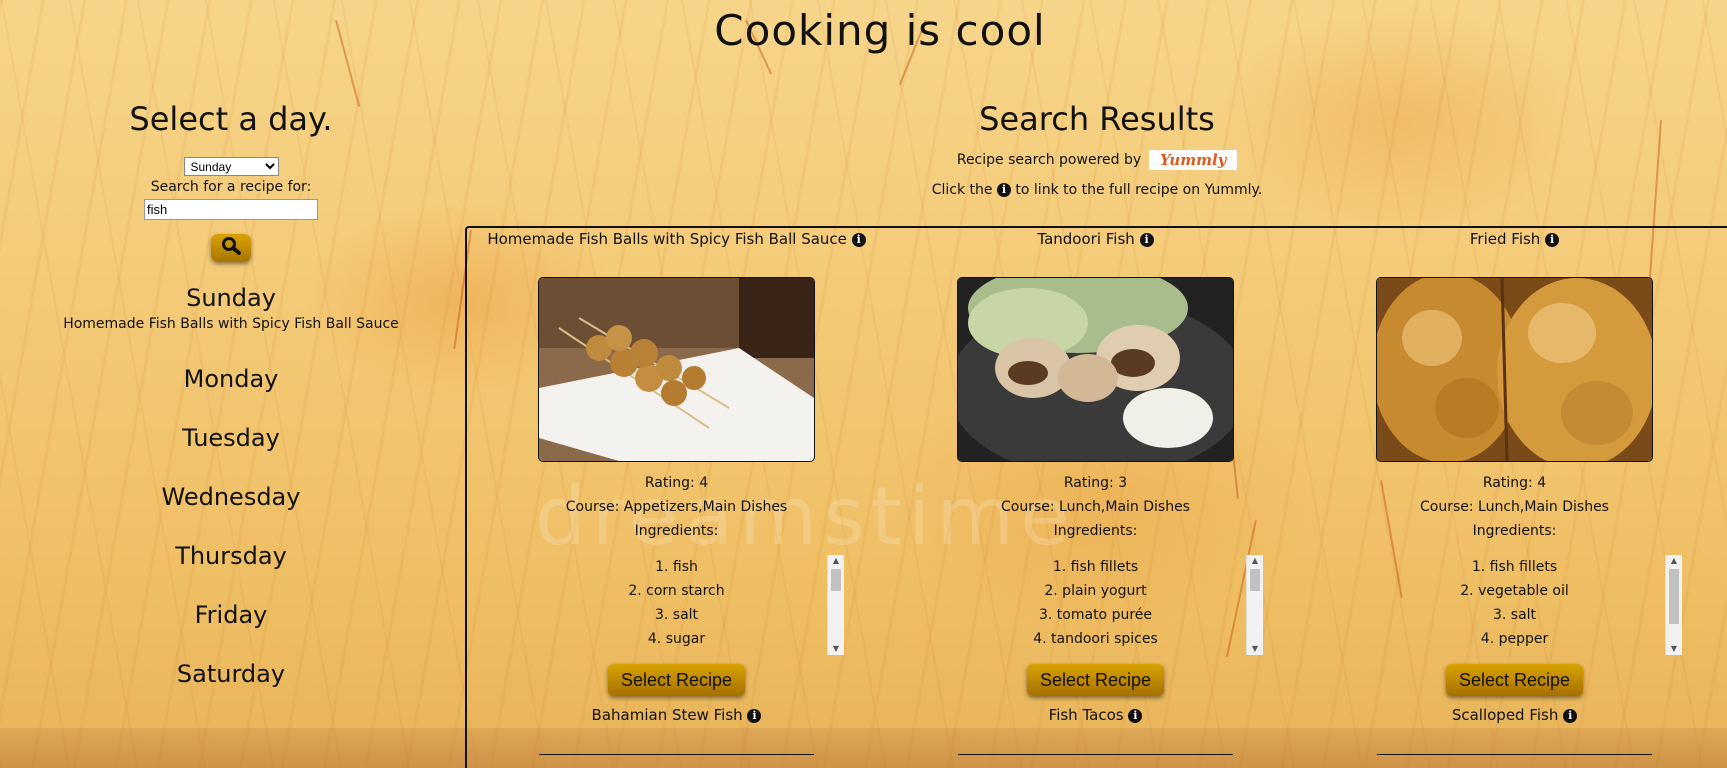  I want to click on recipe-rating: Rating: 3, so click(1095, 483).